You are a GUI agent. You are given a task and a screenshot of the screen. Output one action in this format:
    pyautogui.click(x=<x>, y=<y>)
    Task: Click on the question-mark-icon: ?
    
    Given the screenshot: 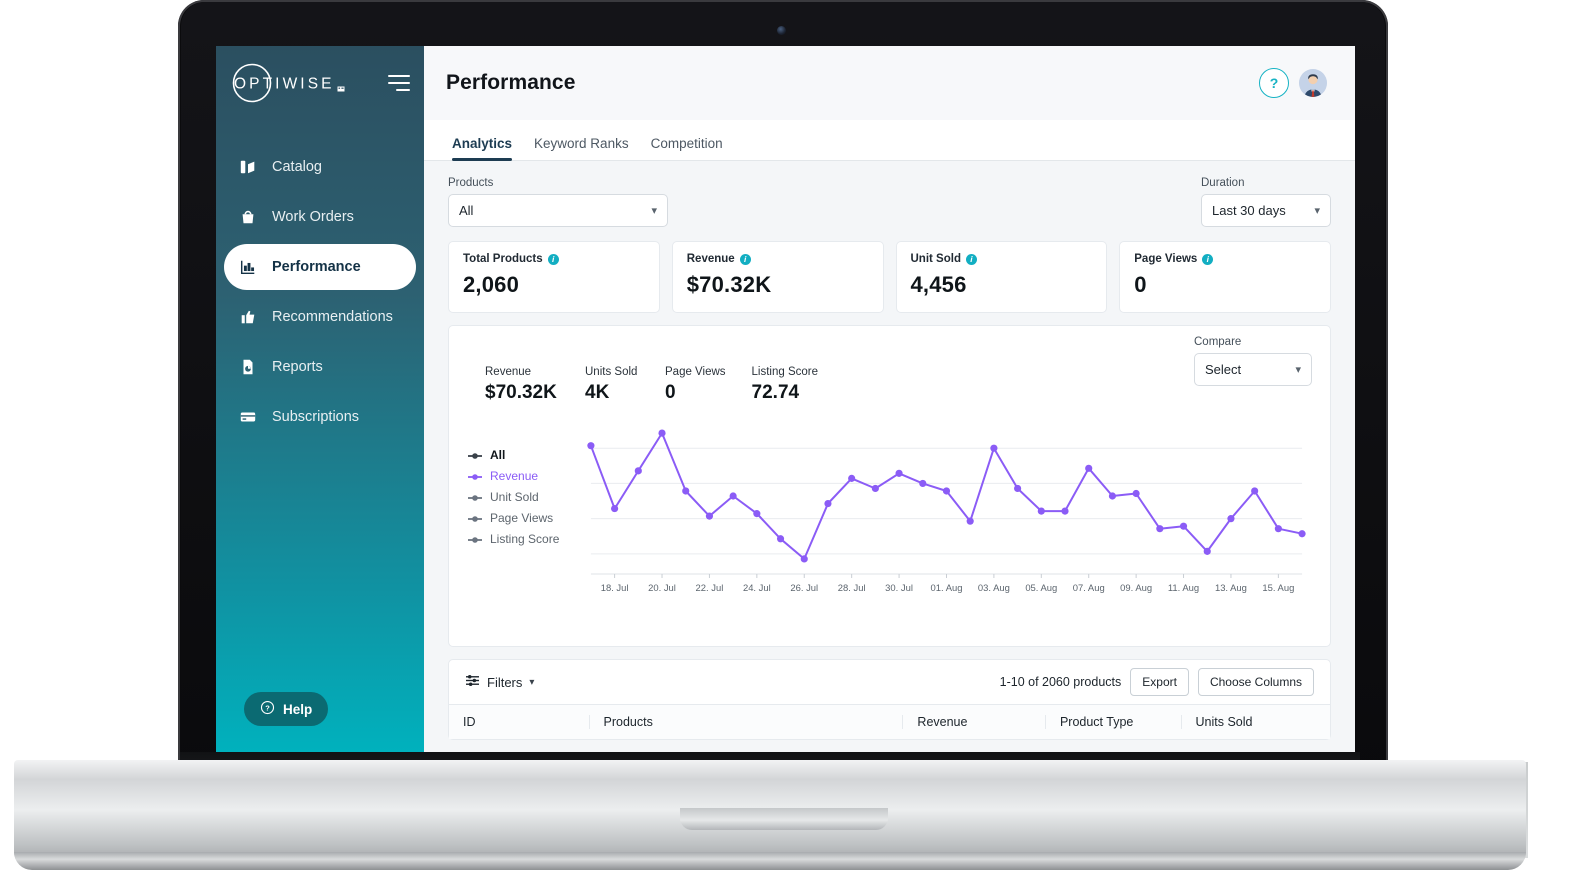 What is the action you would take?
    pyautogui.click(x=1274, y=83)
    